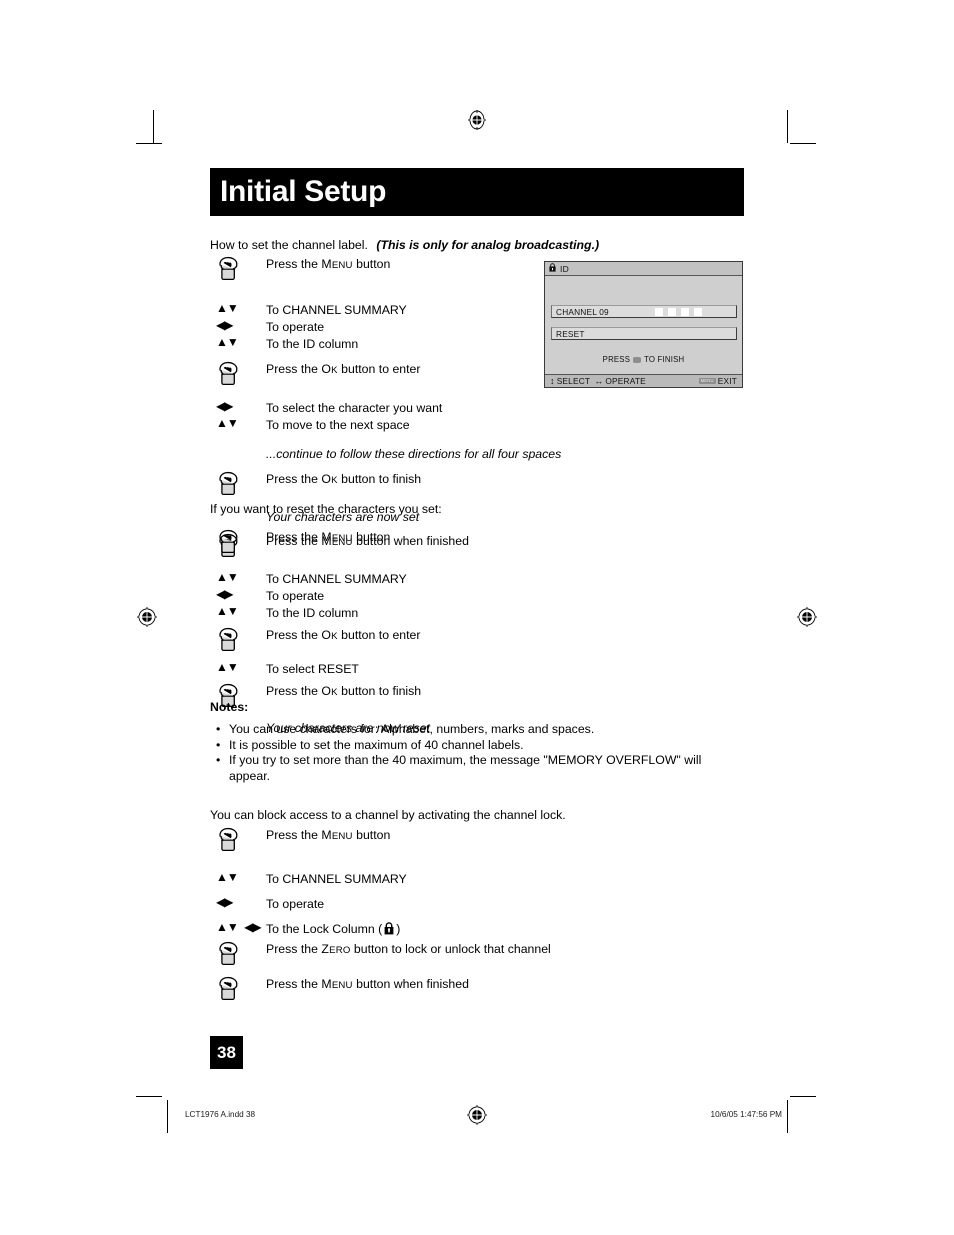 The width and height of the screenshot is (954, 1235). What do you see at coordinates (787, 126) in the screenshot?
I see `crop-mark-top-right-vertical` at bounding box center [787, 126].